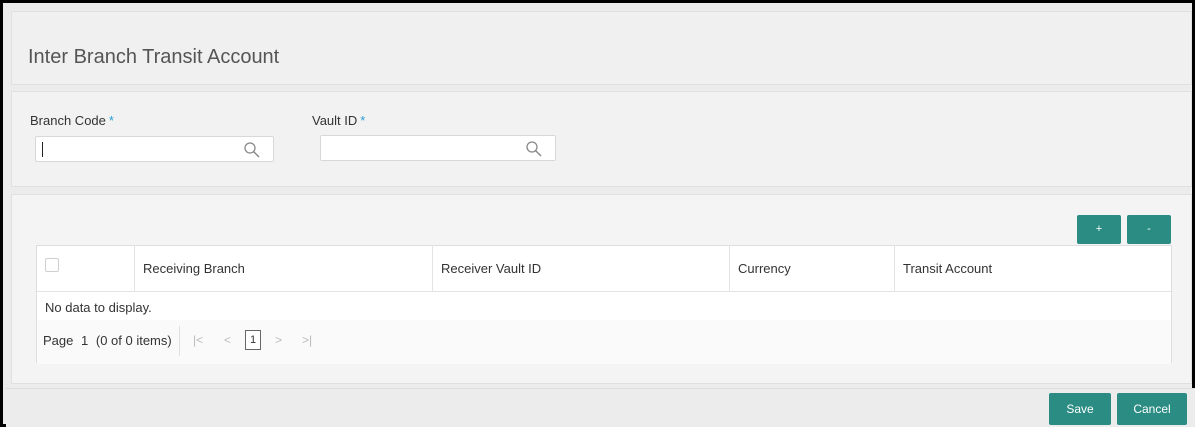 This screenshot has width=1195, height=427. Describe the element at coordinates (580, 269) in the screenshot. I see `column-header-receiver-vault-id: Receiver Vault ID` at that location.